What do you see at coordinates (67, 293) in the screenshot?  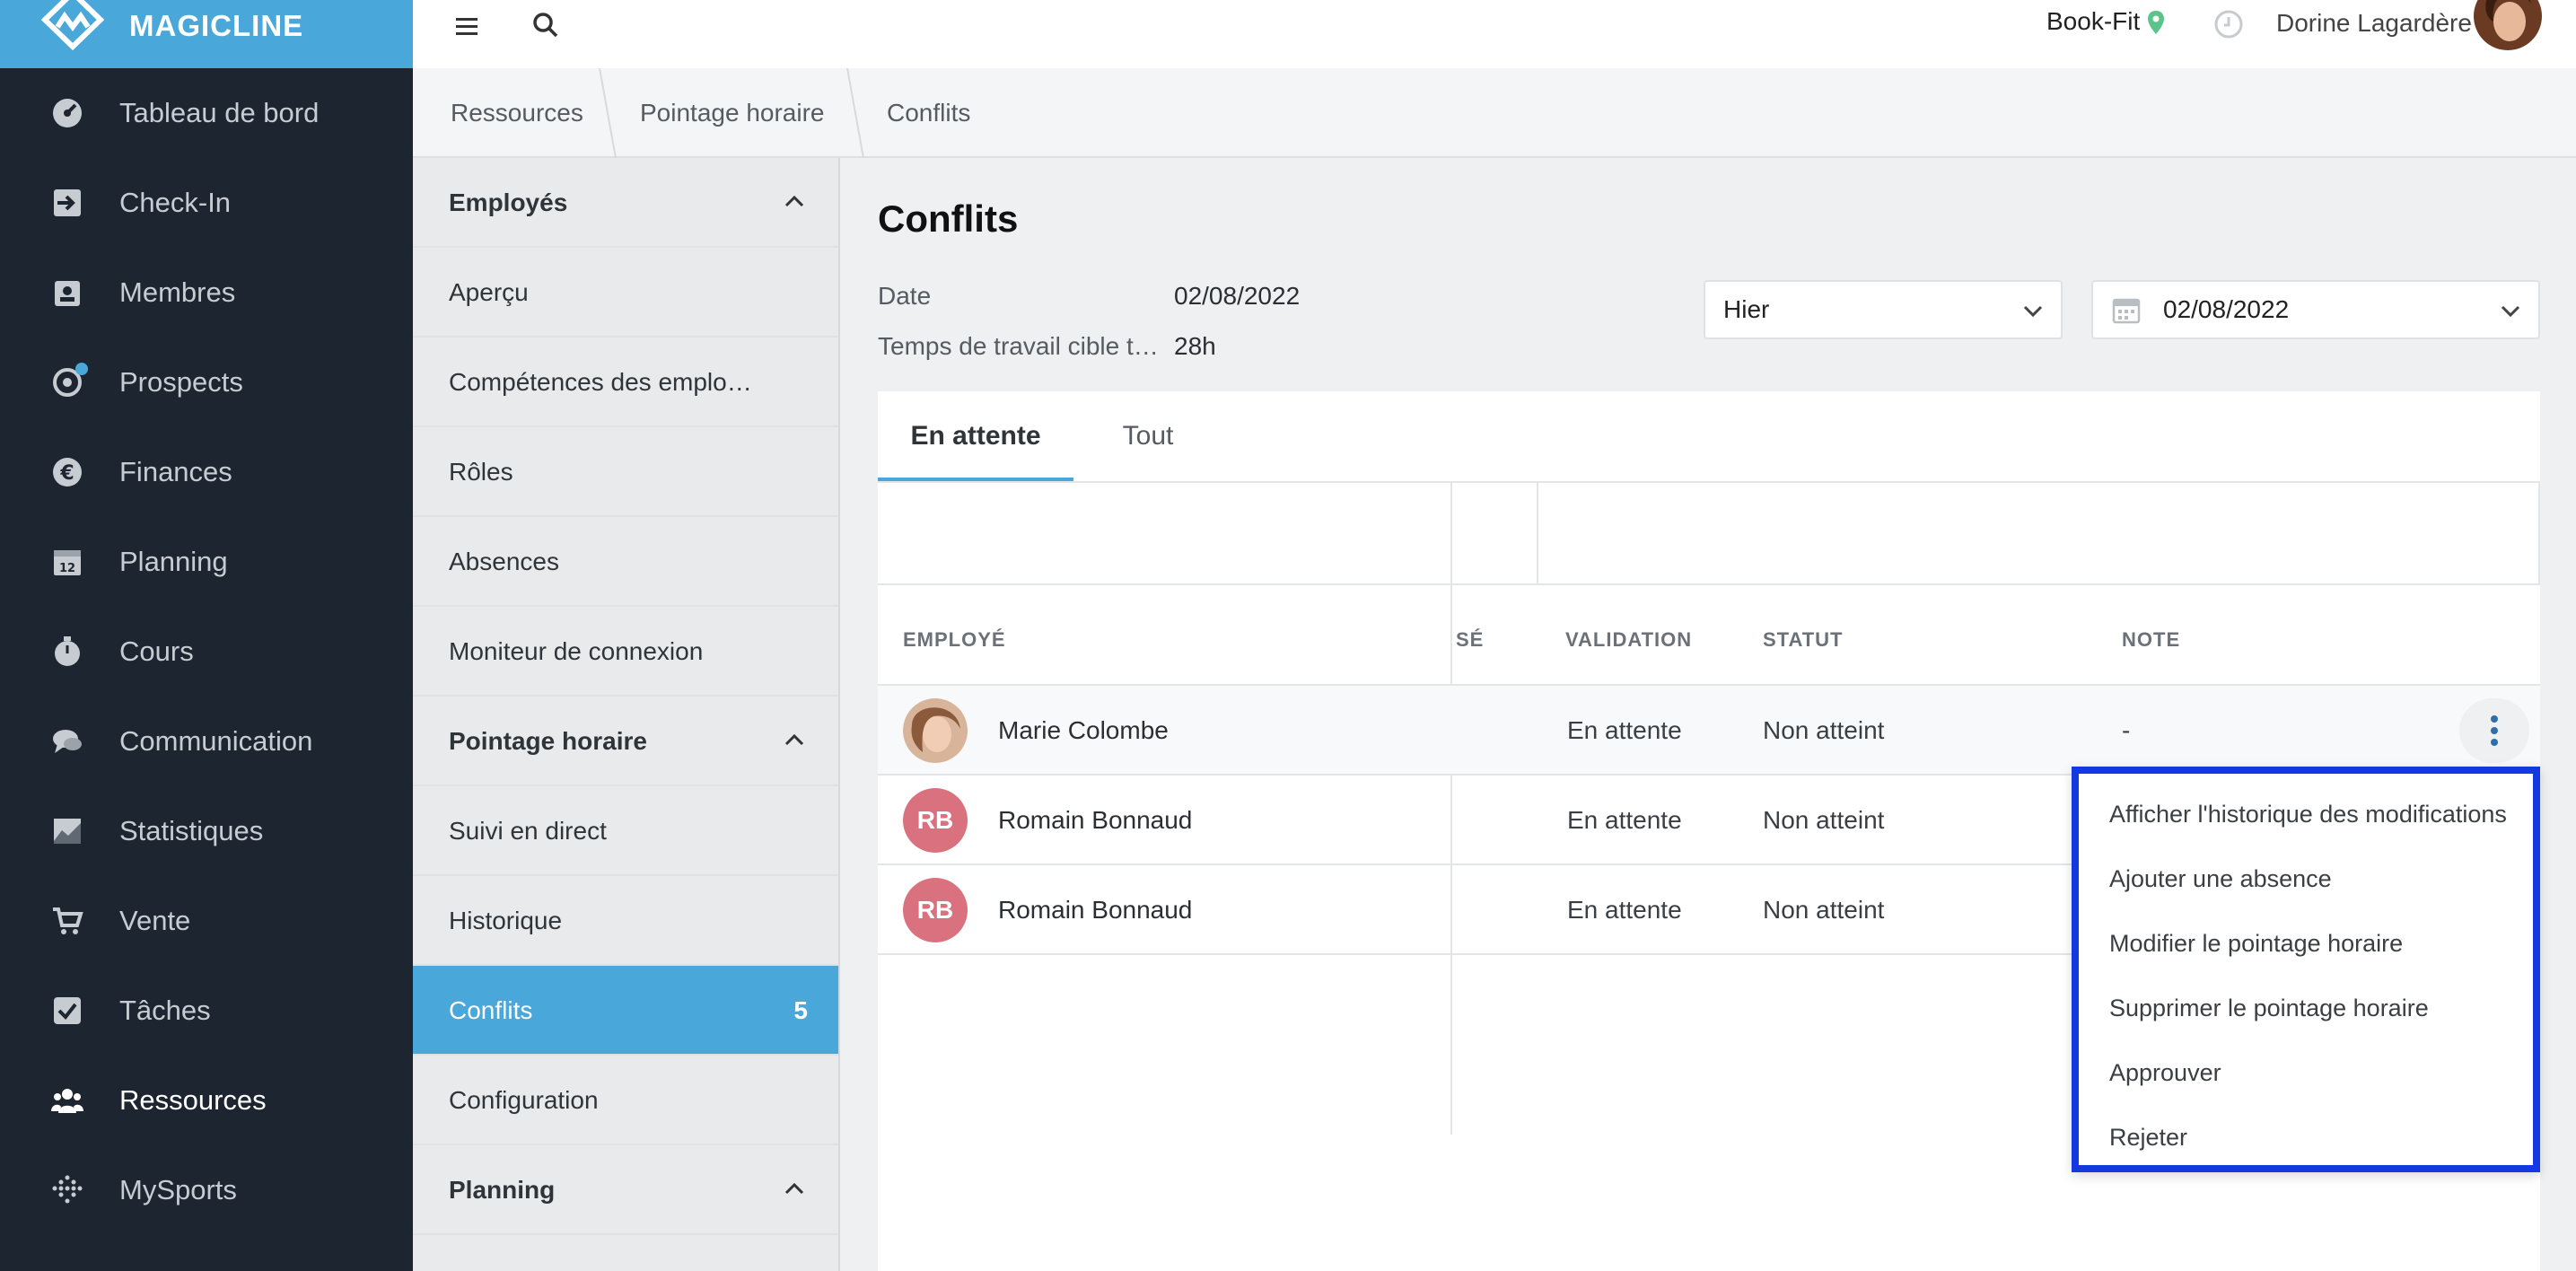 I see `members-icon` at bounding box center [67, 293].